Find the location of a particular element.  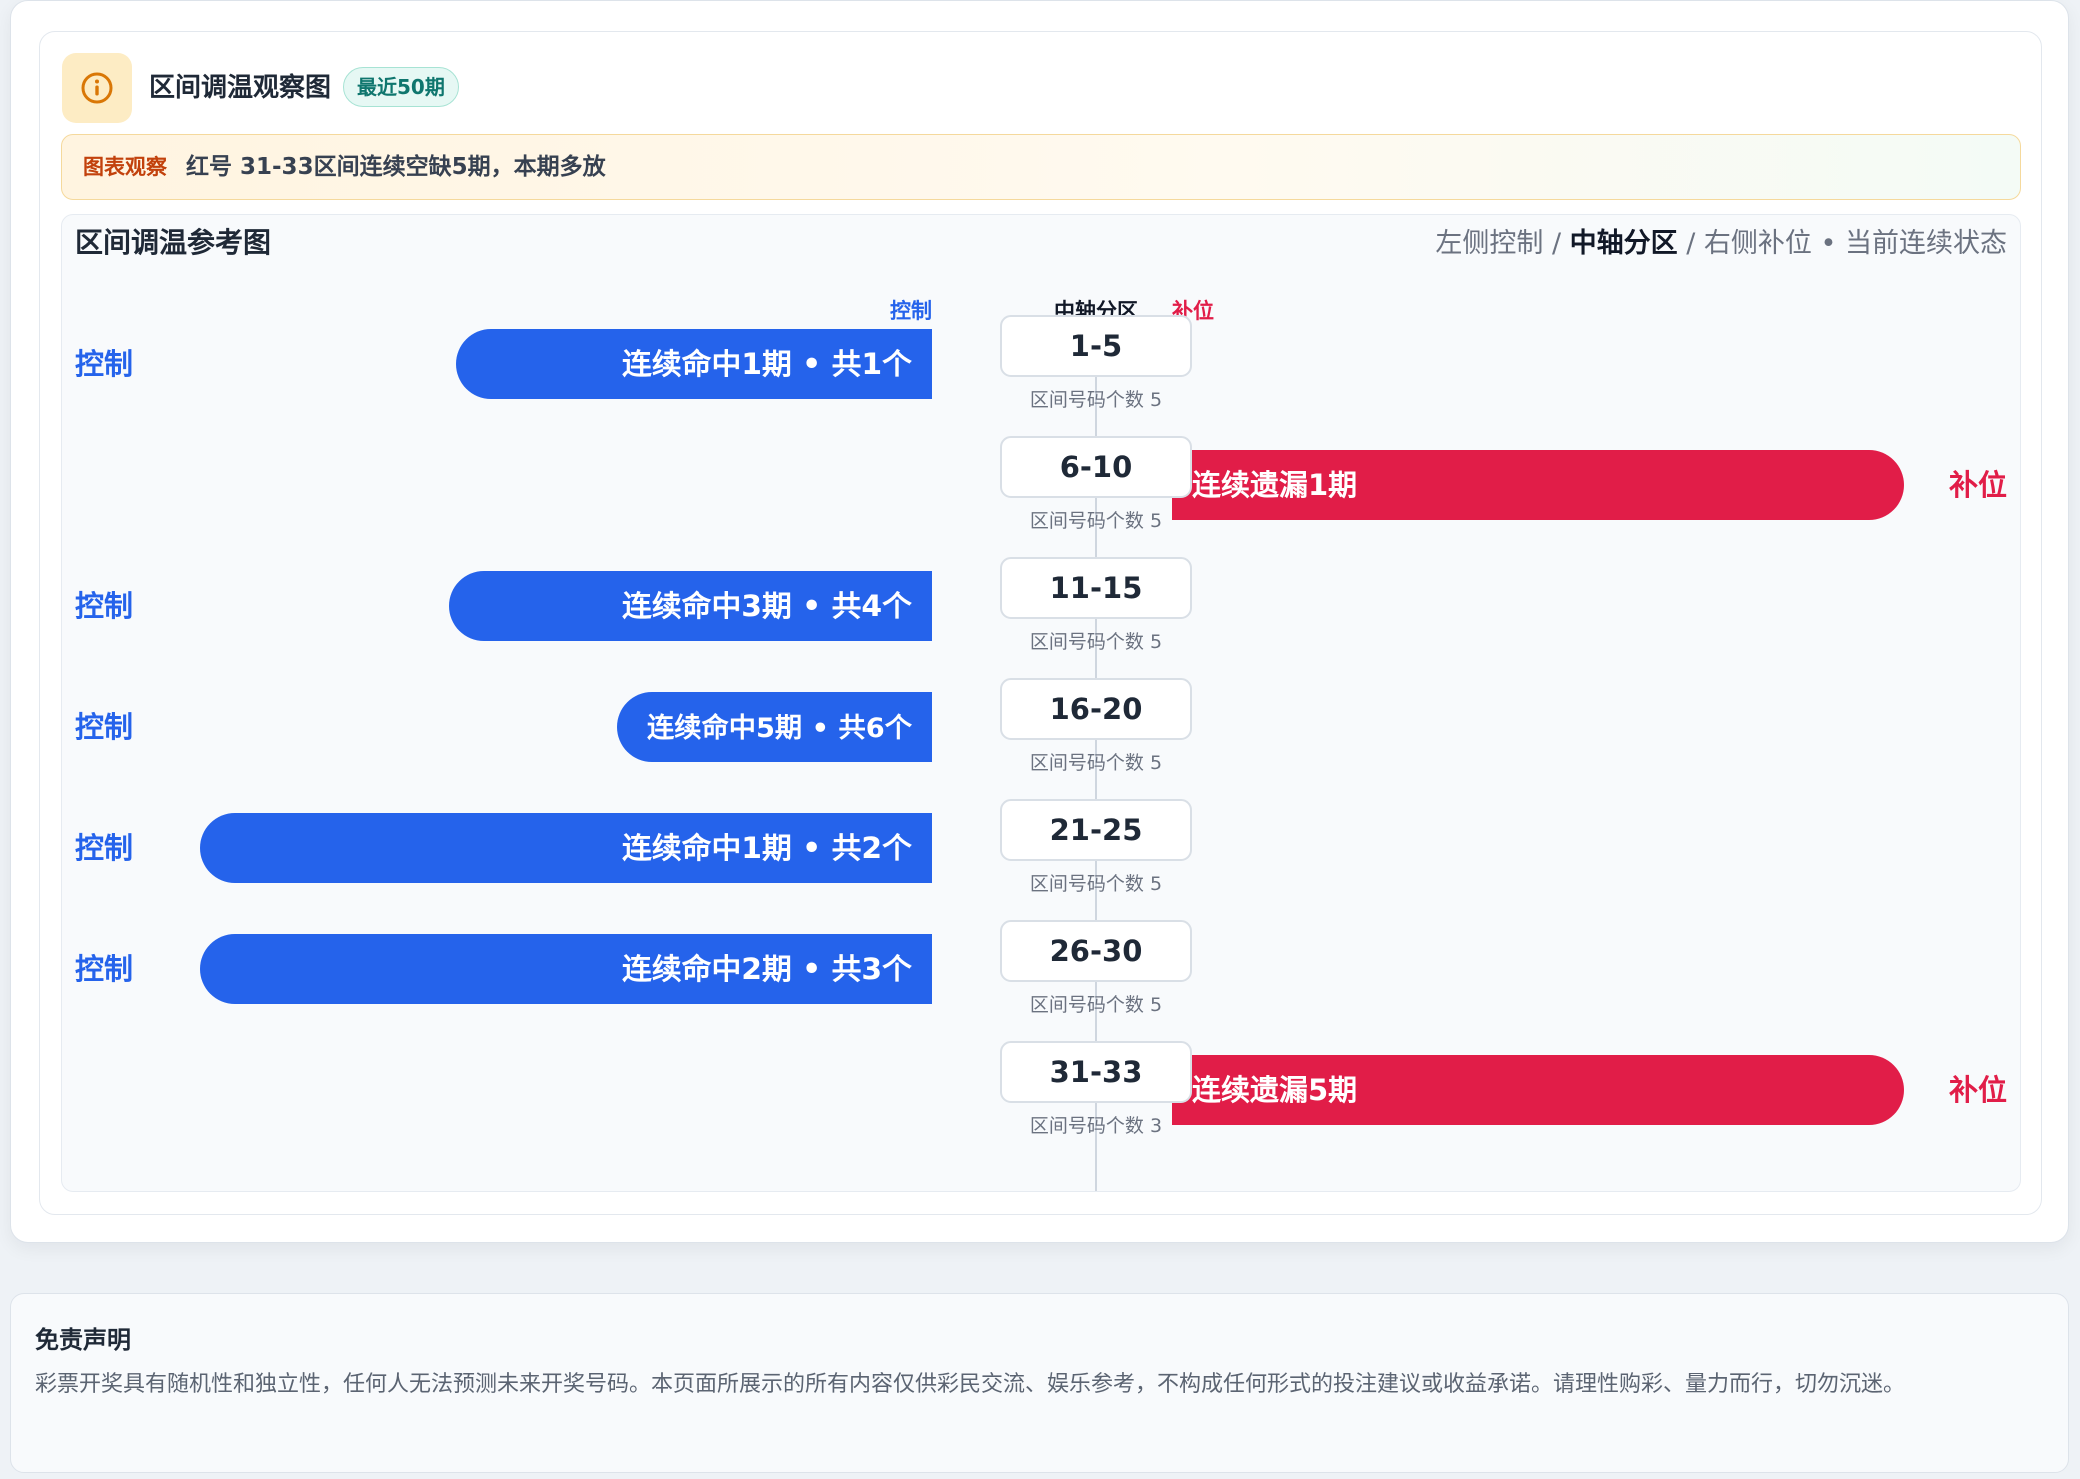

zone-range: 26-30 is located at coordinates (1096, 951).